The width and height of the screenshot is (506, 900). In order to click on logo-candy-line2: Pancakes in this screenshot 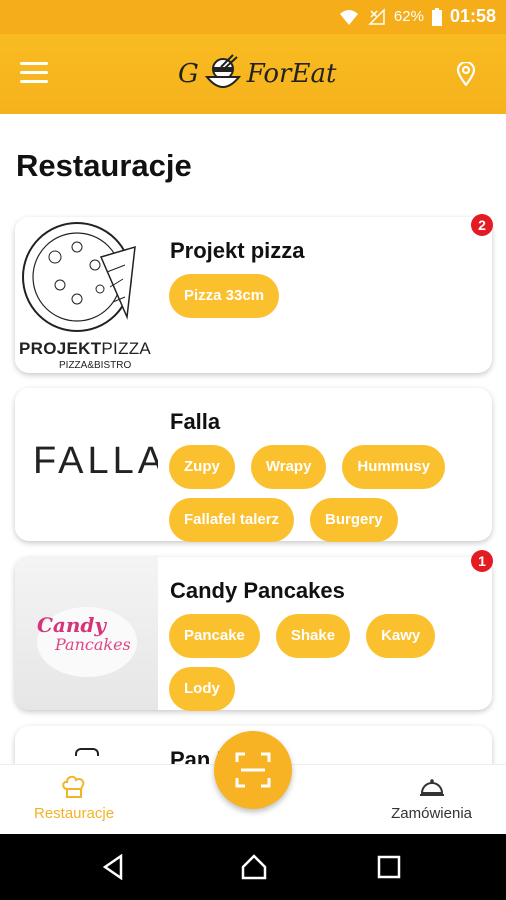, I will do `click(93, 644)`.